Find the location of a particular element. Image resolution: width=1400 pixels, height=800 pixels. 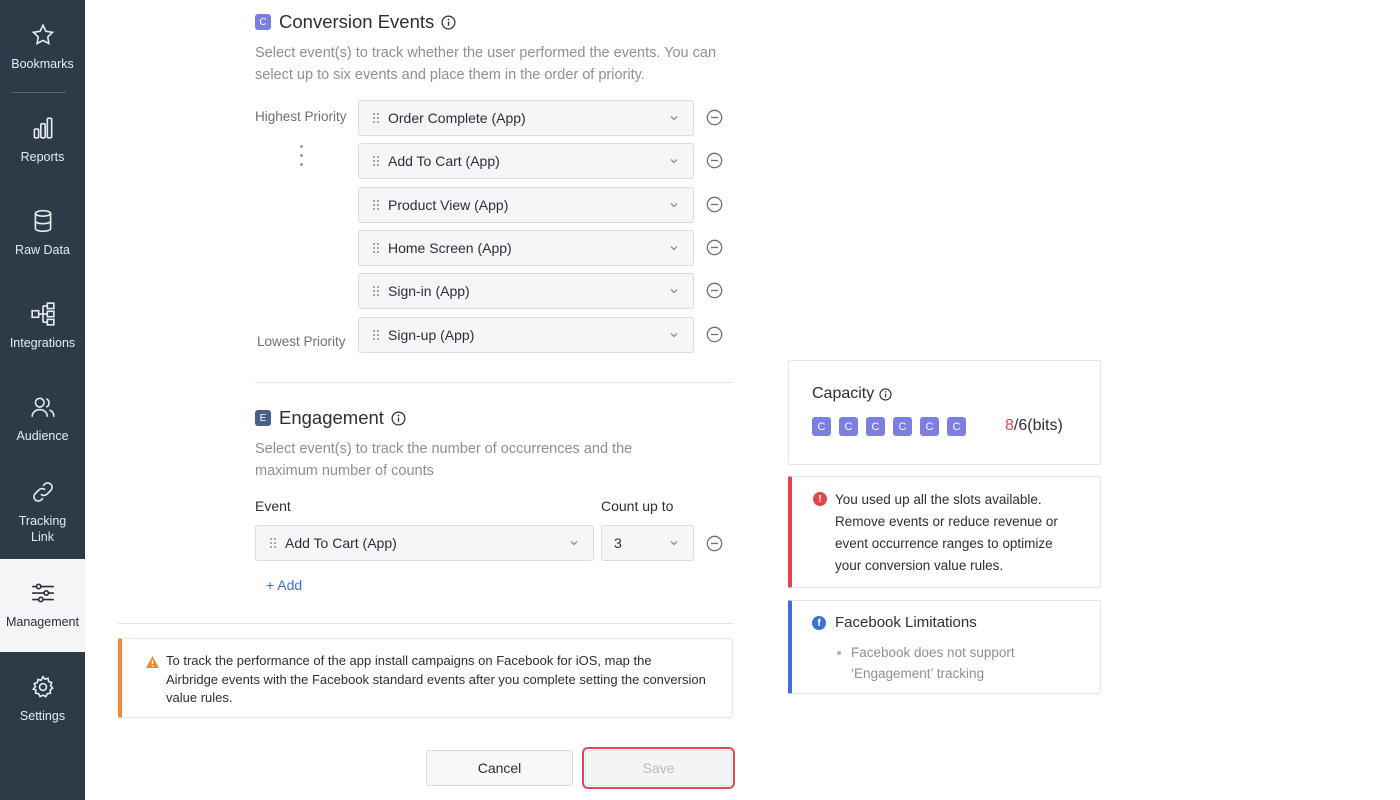

engagement-title: Engagement is located at coordinates (331, 417).